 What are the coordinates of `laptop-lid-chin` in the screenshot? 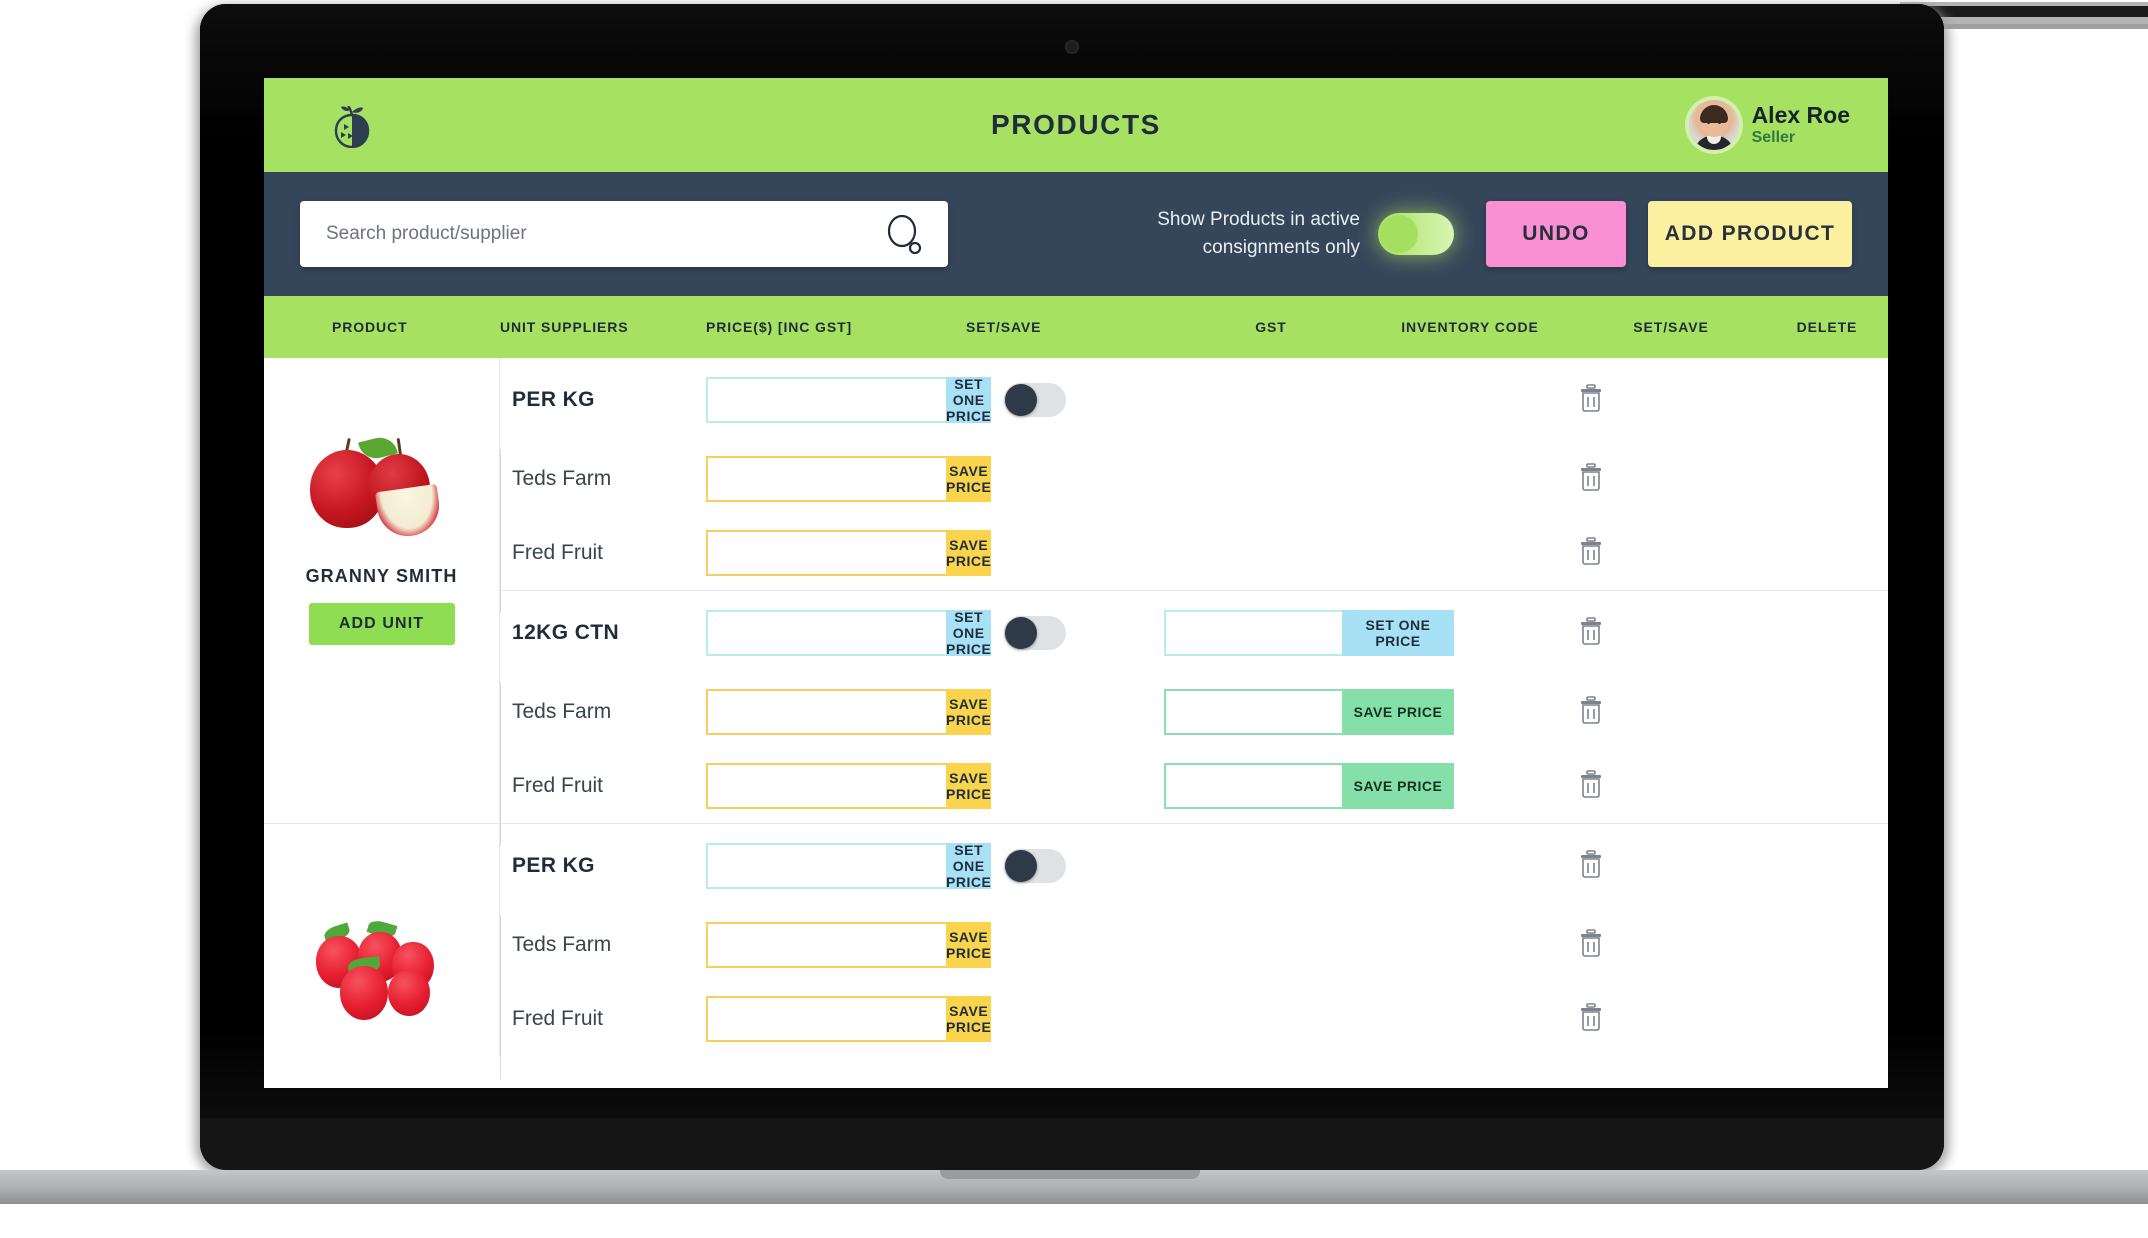 It's located at (1072, 1144).